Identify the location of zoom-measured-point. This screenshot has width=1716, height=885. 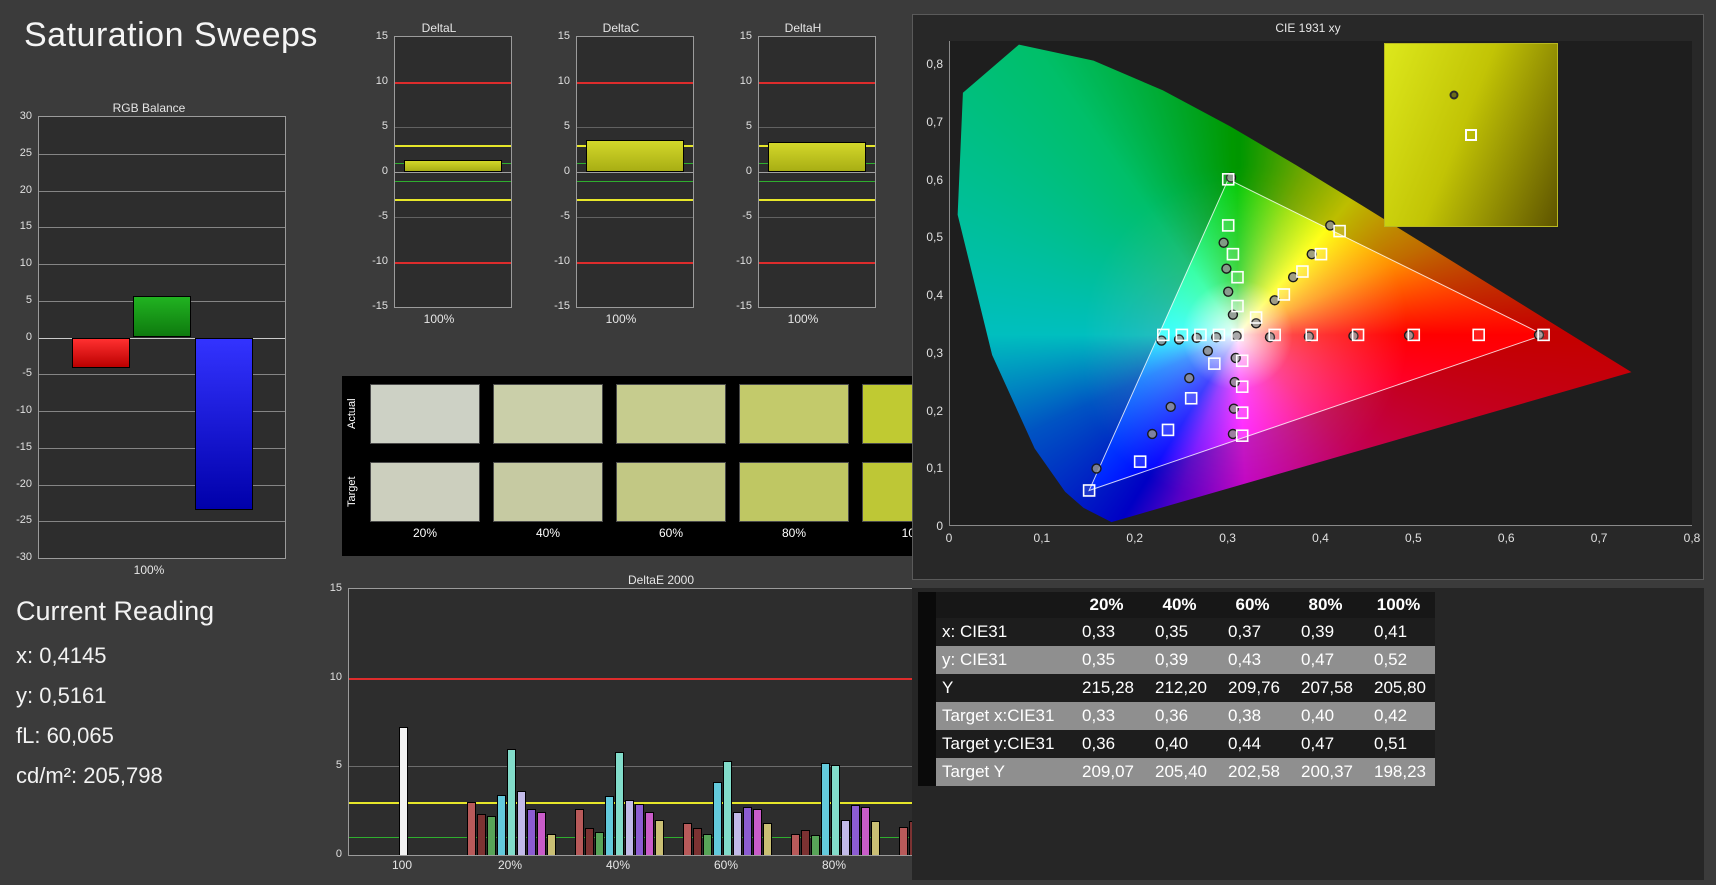
(1454, 95).